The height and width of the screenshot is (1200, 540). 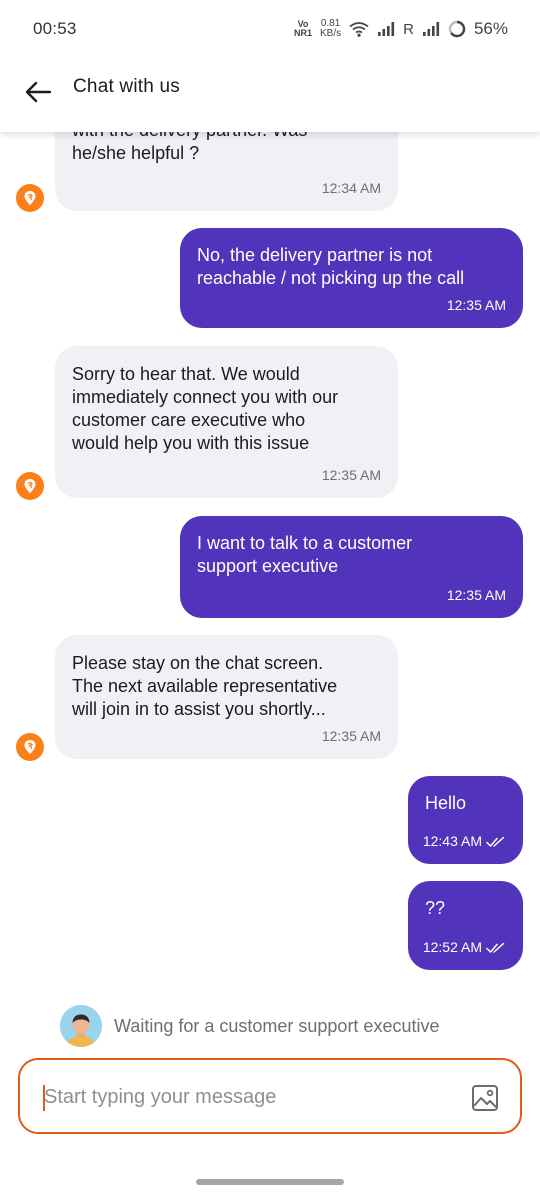 What do you see at coordinates (457, 29) in the screenshot?
I see `battery-ring-icon` at bounding box center [457, 29].